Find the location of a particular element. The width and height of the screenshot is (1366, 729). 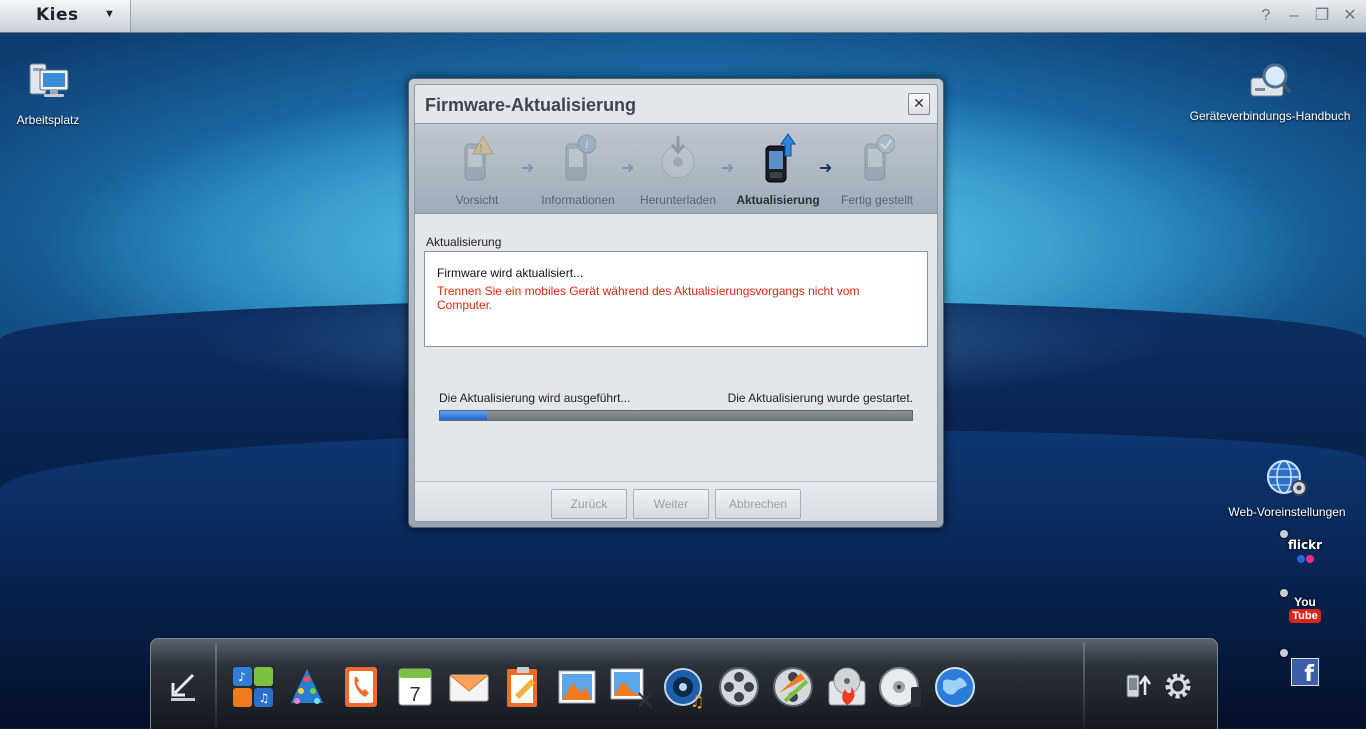

section-label: Aktualisierung is located at coordinates (464, 242).